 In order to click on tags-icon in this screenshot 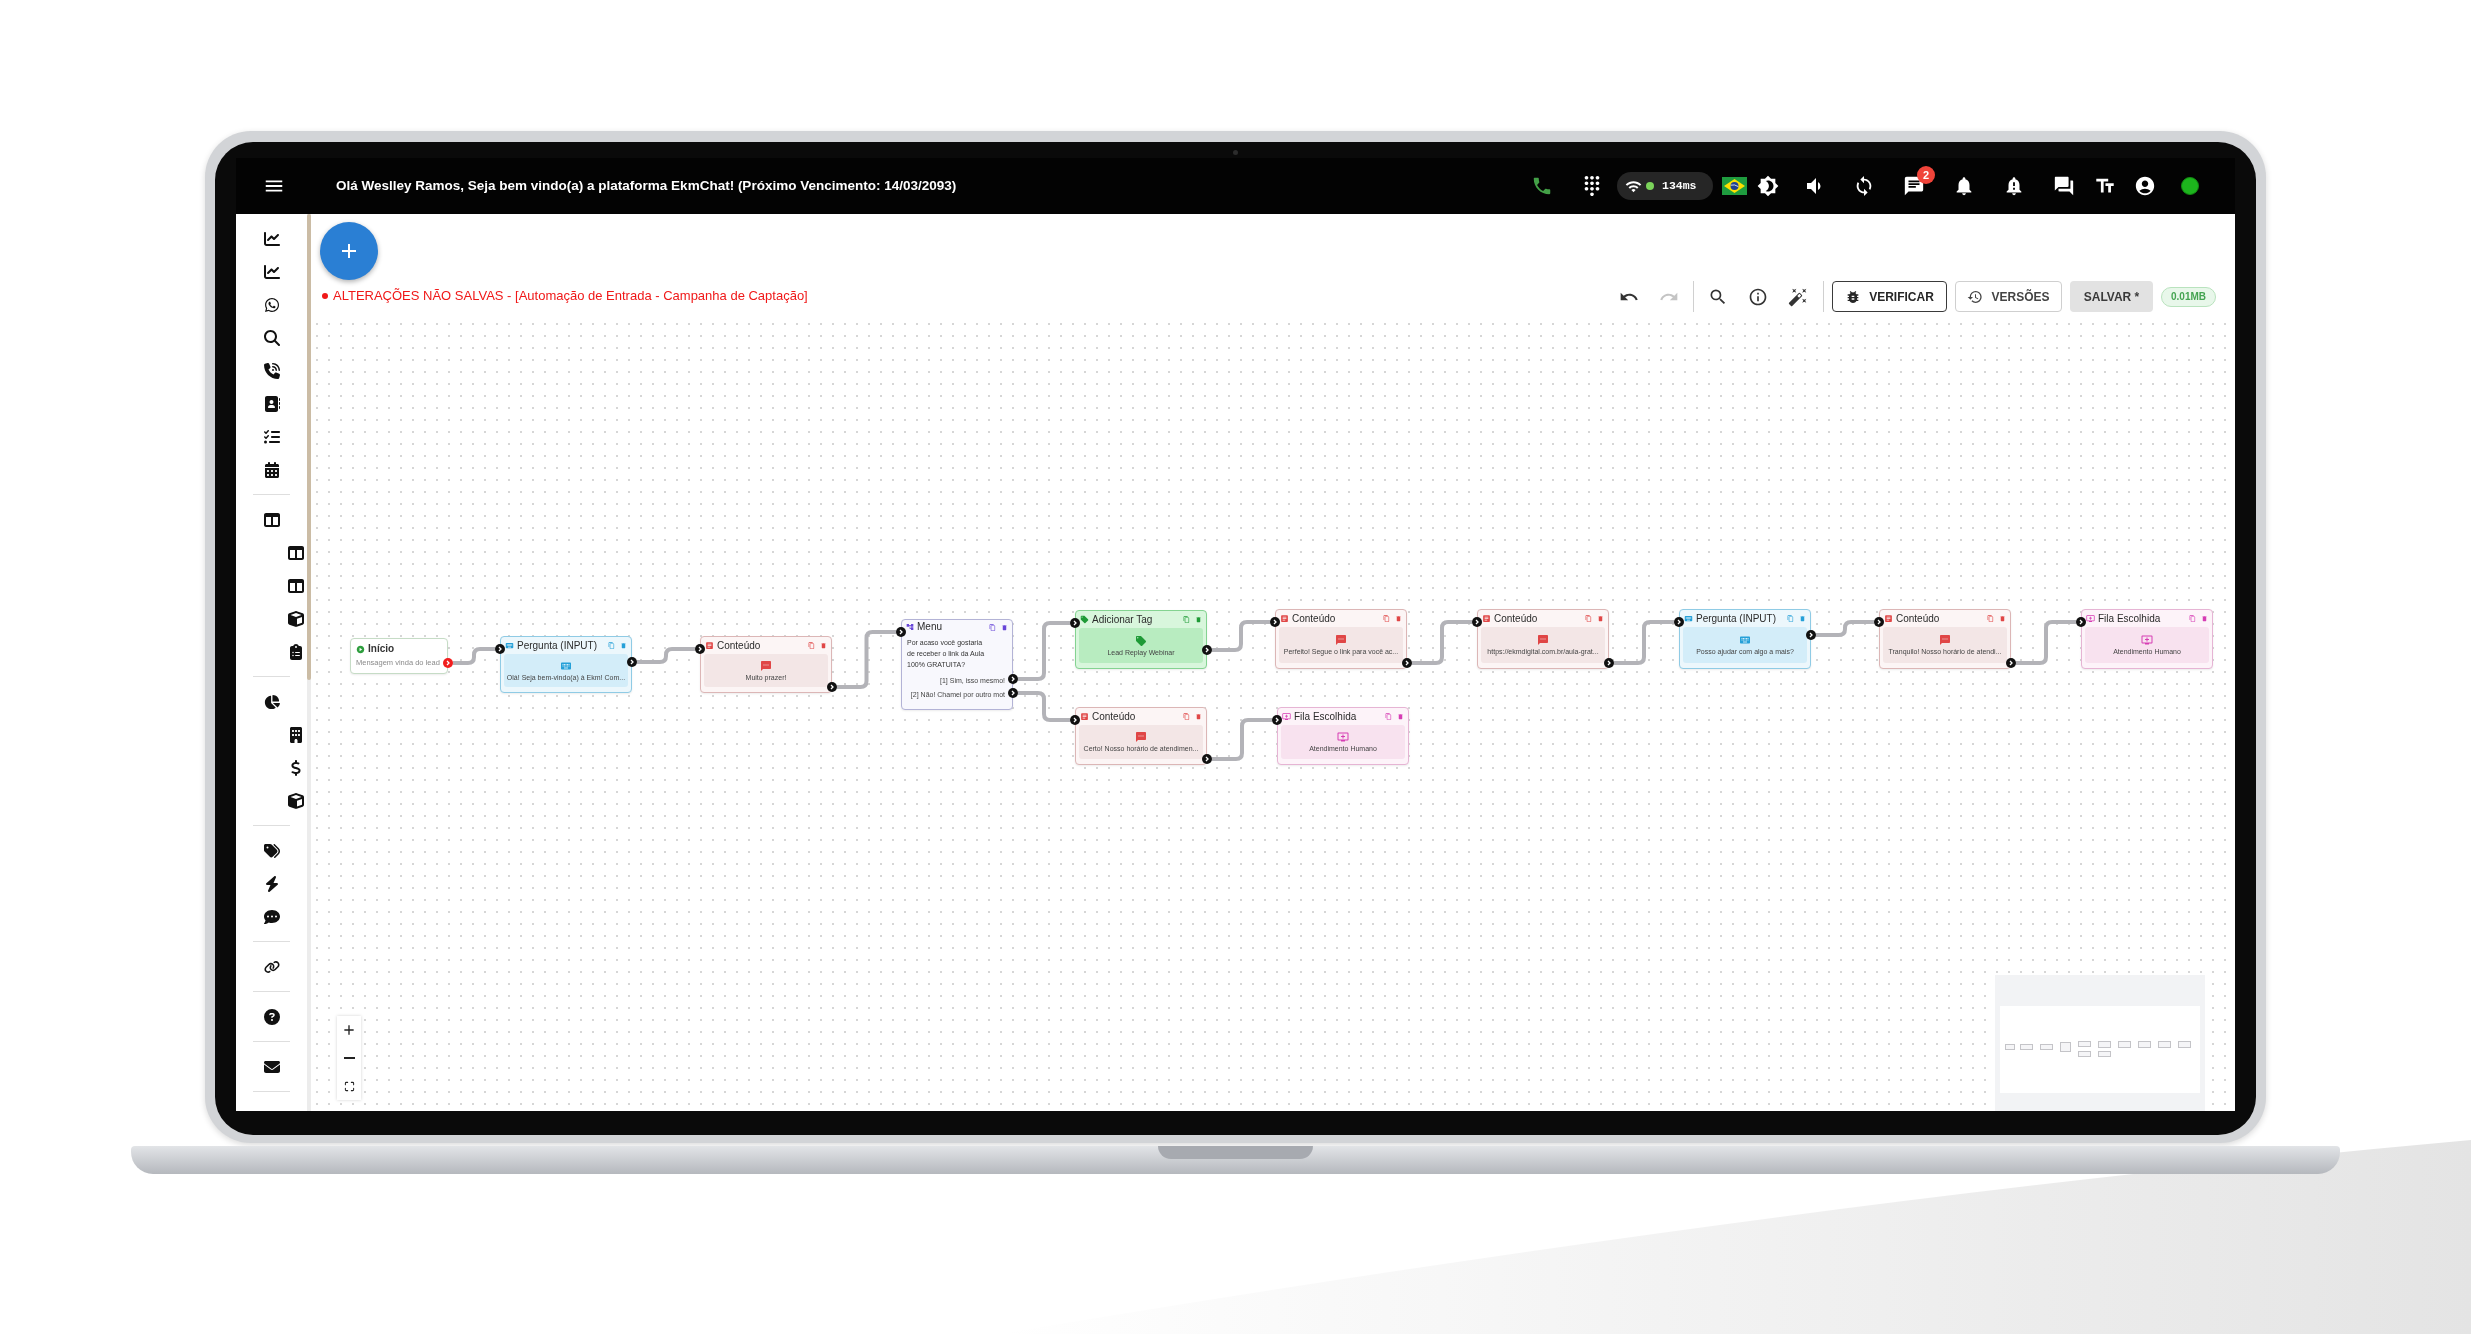, I will do `click(272, 850)`.